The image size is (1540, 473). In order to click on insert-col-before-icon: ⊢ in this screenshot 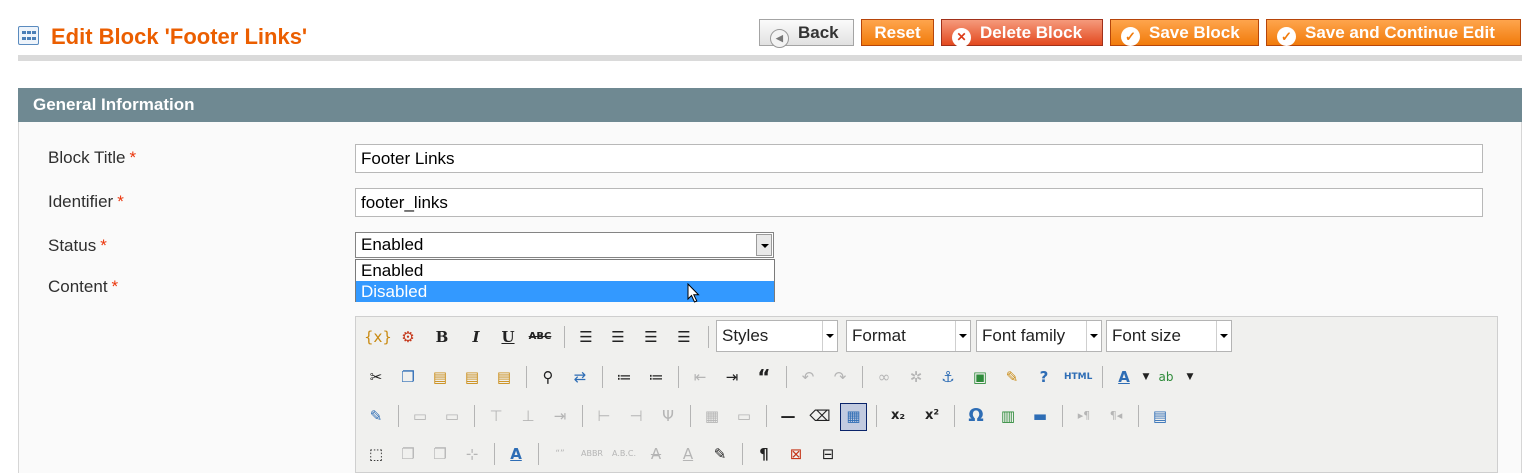, I will do `click(604, 416)`.